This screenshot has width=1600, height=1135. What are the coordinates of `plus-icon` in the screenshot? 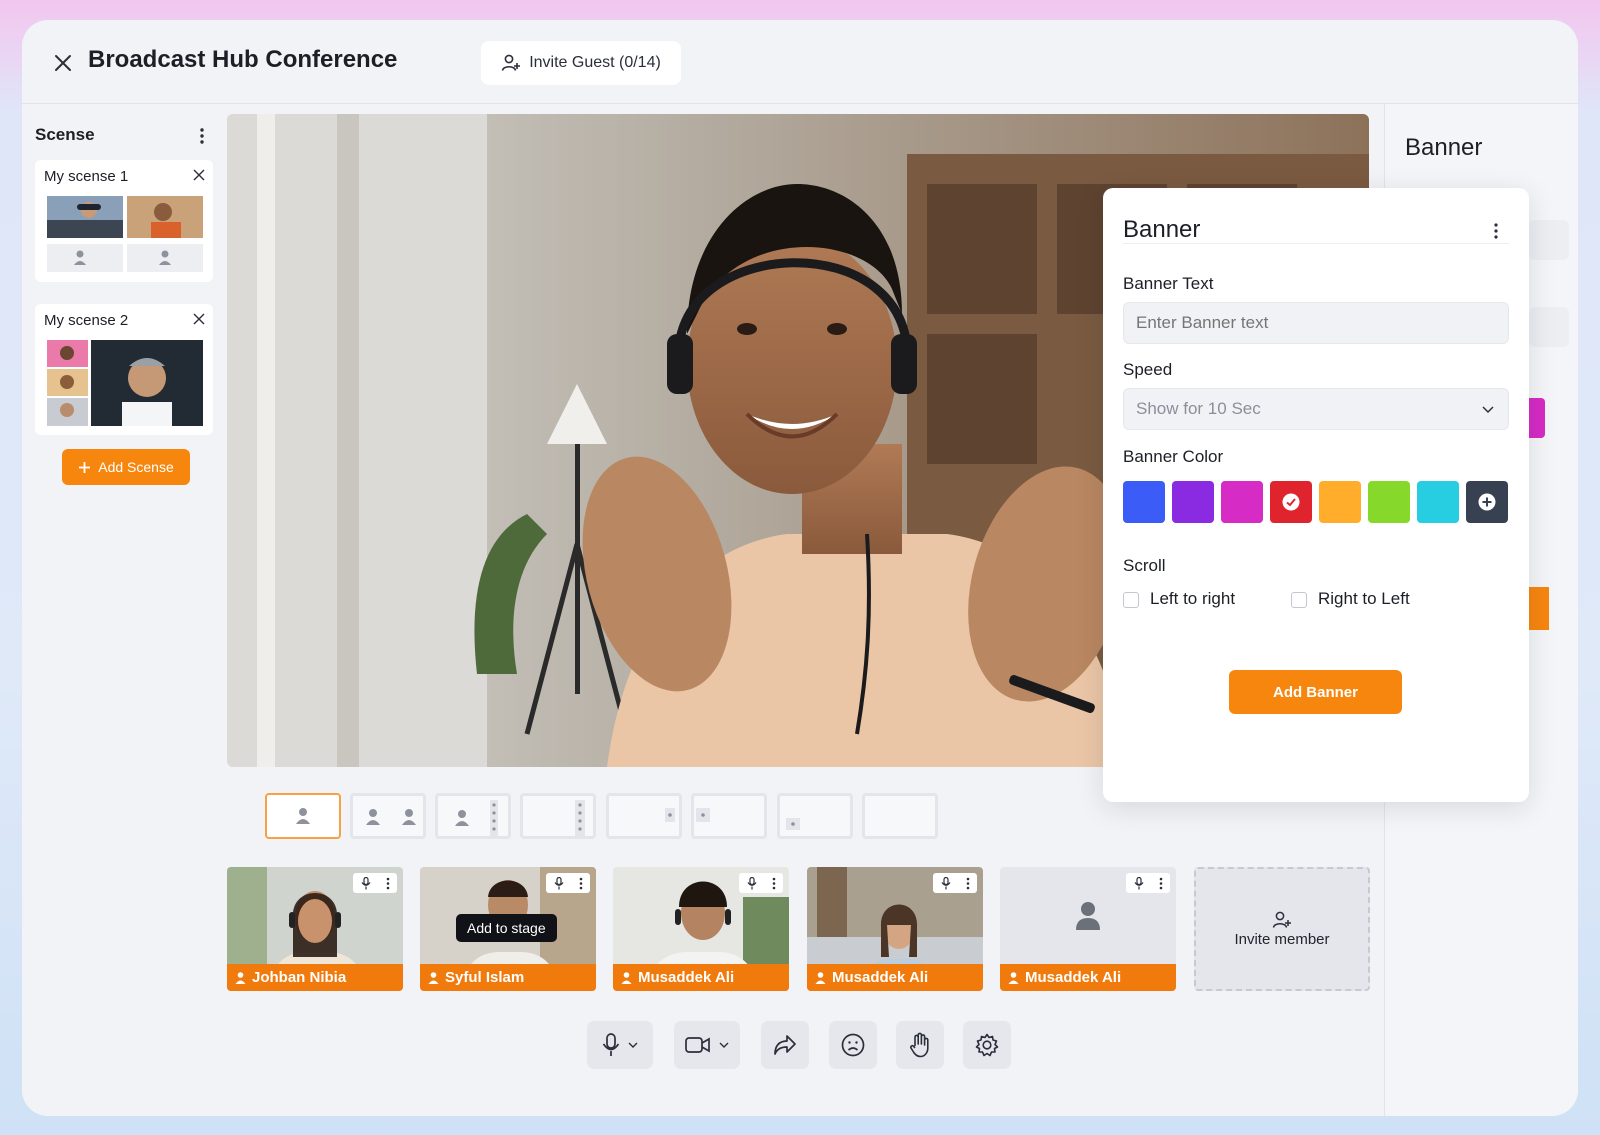 It's located at (85, 467).